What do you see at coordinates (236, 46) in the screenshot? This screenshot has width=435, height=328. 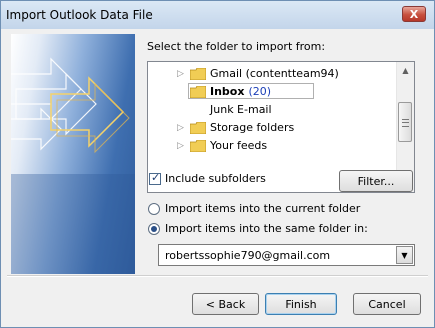 I see `folder-prompt: Select the folder to import from:` at bounding box center [236, 46].